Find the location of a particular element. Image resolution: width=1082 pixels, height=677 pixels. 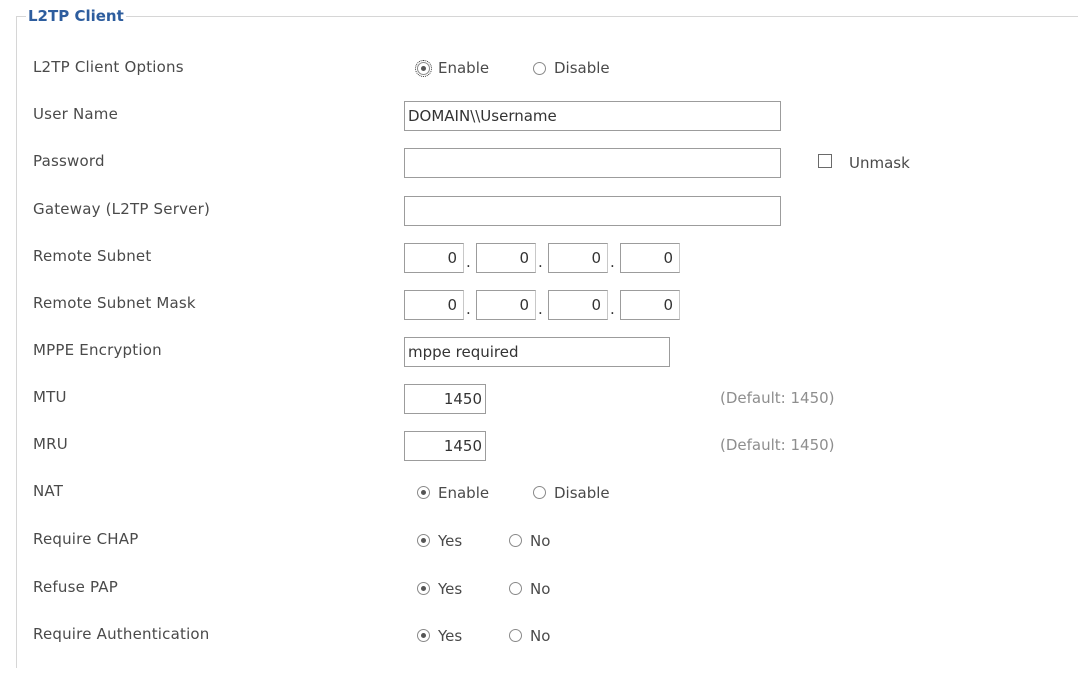

row-client-options: L2TP Client Options Enable Disable is located at coordinates (541, 68).